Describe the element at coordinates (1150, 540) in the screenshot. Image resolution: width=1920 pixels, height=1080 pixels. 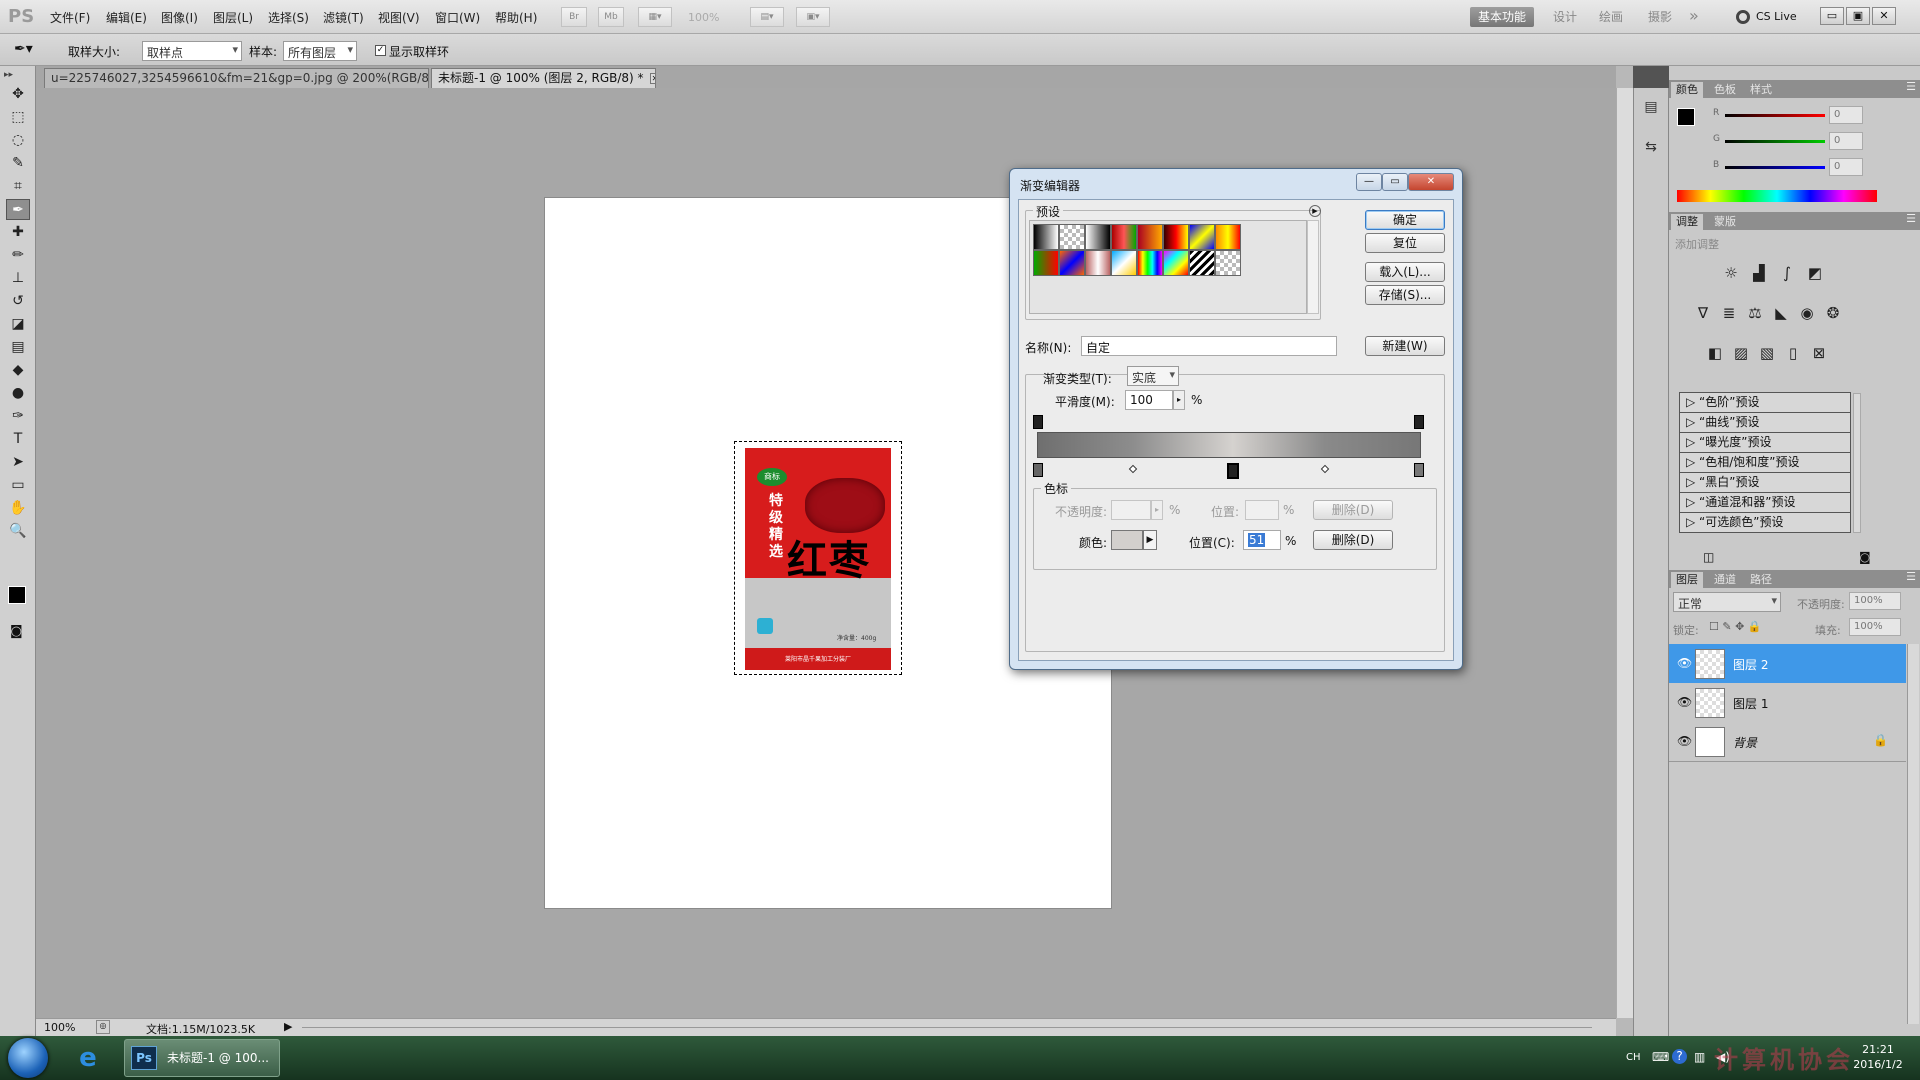
I see `stop-color-arrow-icon: ▶` at that location.